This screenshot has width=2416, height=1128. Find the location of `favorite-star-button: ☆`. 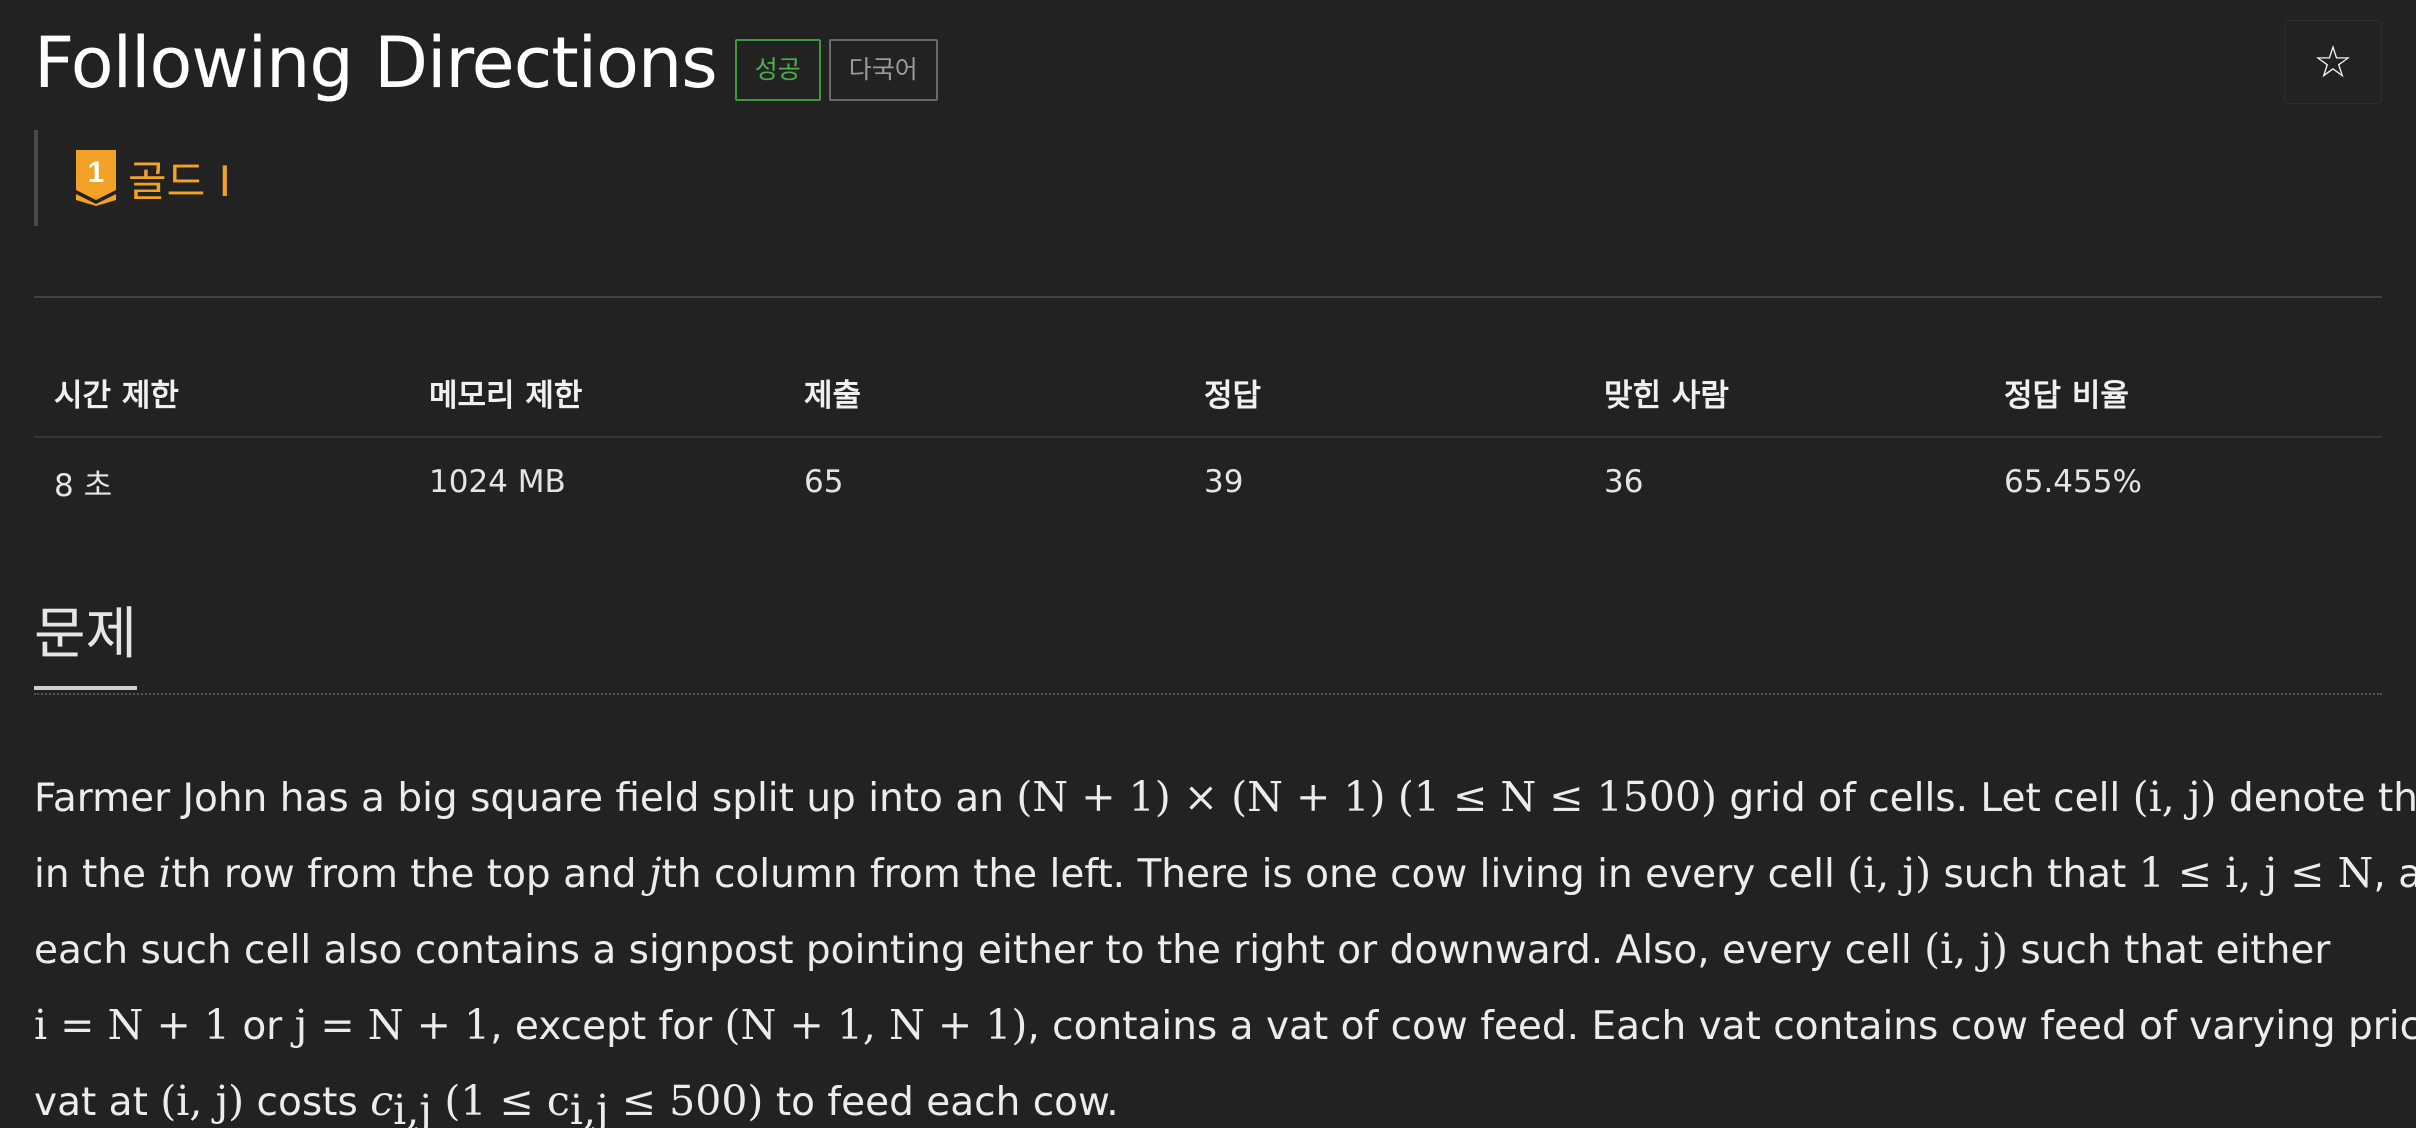

favorite-star-button: ☆ is located at coordinates (2333, 62).